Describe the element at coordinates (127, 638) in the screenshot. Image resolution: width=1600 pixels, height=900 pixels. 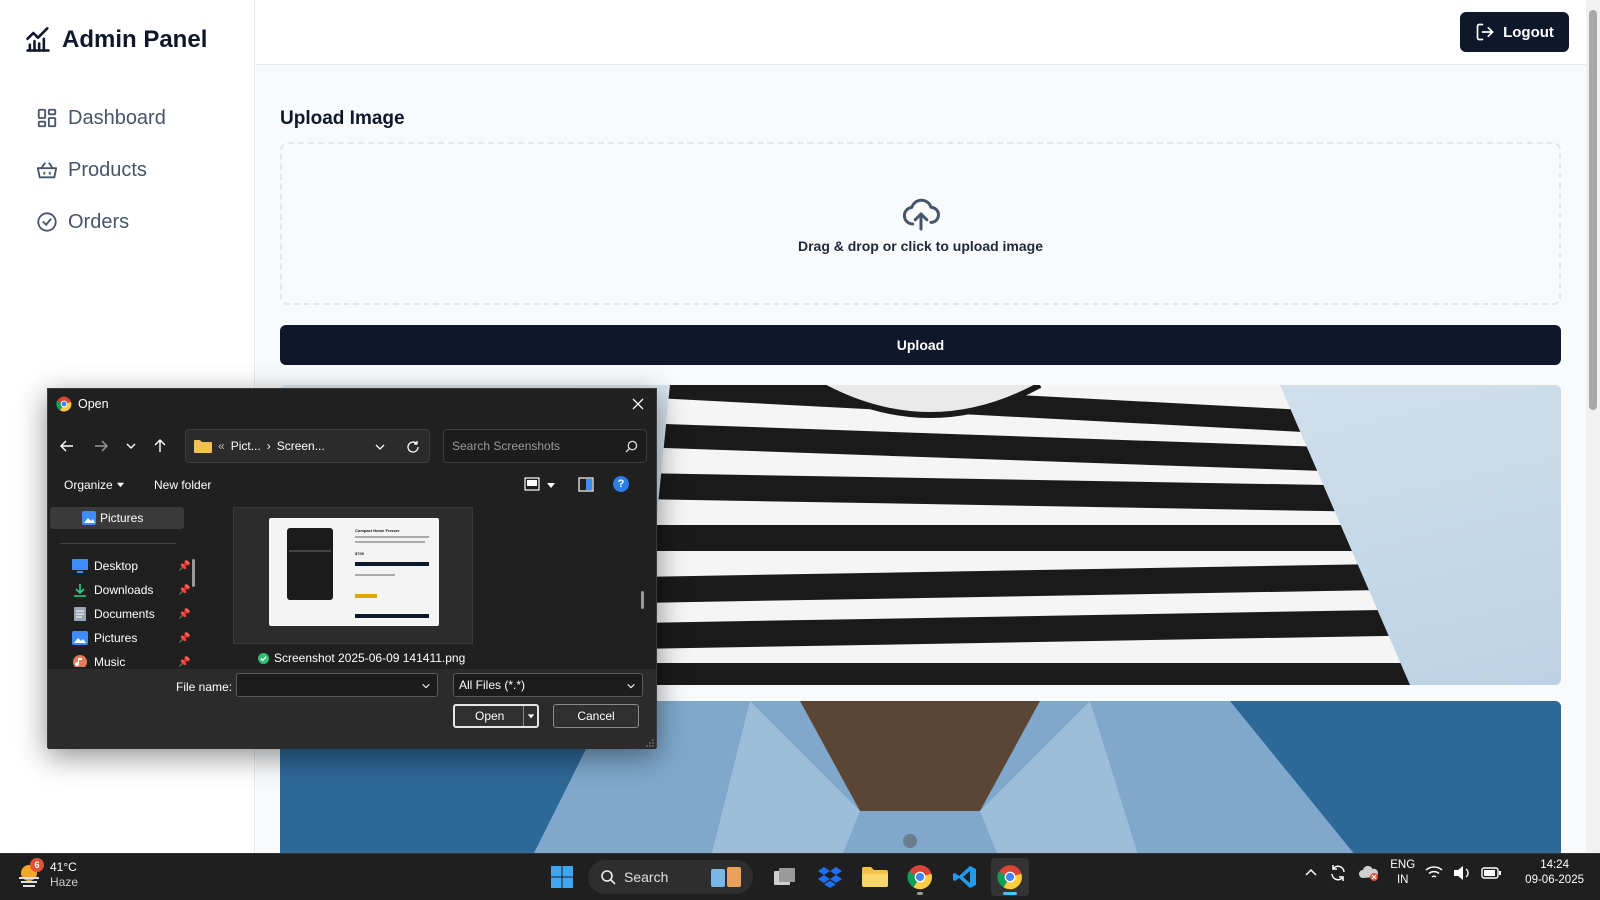
I see `sidebar-item-pictures: Pictures` at that location.